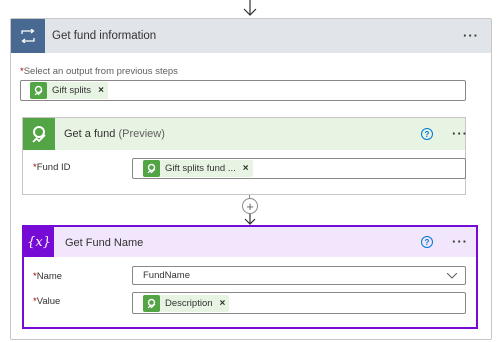 This screenshot has height=342, width=500. Describe the element at coordinates (243, 90) in the screenshot. I see `select-output-field: Gift splits ×` at that location.